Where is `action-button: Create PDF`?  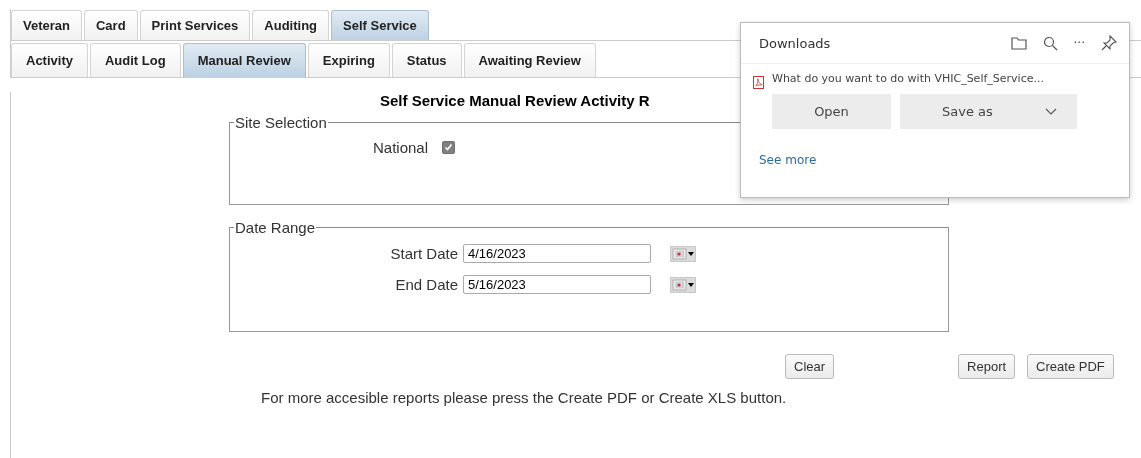
action-button: Create PDF is located at coordinates (1070, 366).